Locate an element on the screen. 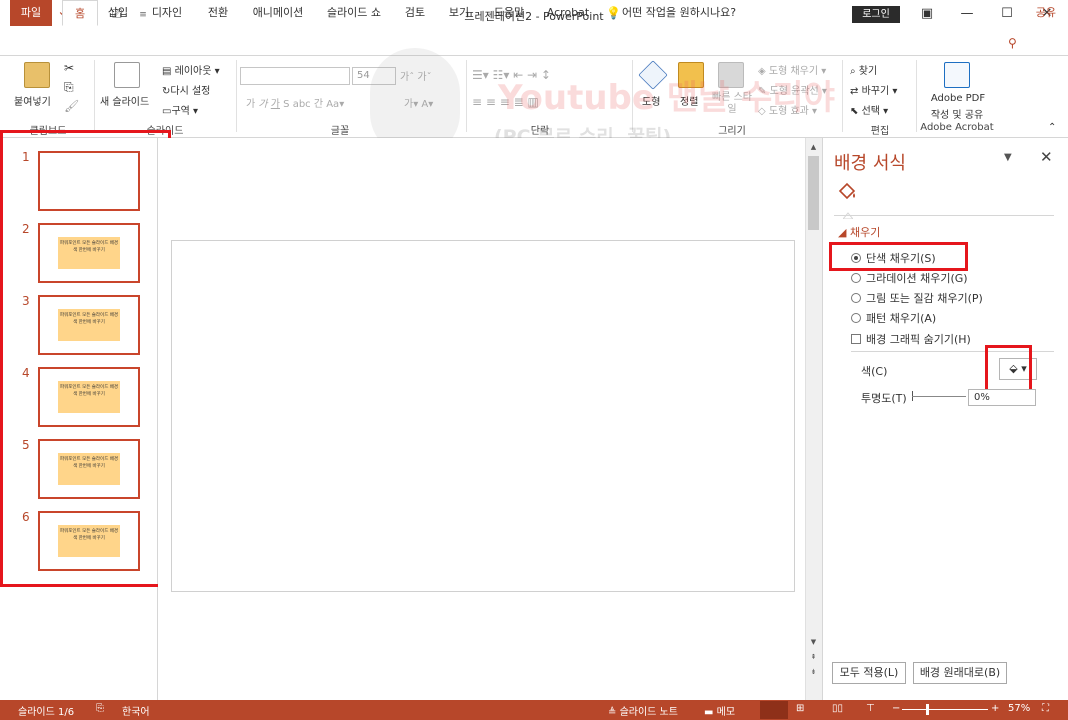 The image size is (1068, 720). spellcheck-icon: ⎘ is located at coordinates (100, 708).